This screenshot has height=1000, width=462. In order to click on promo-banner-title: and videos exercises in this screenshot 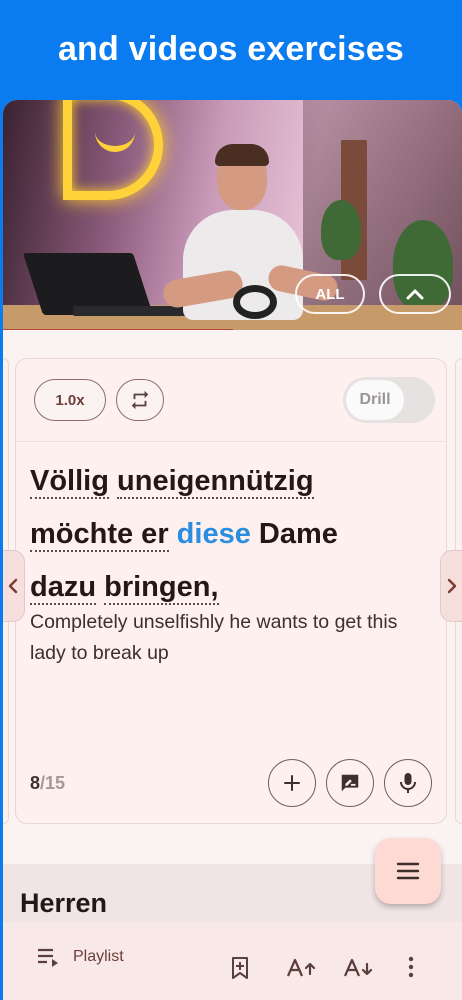, I will do `click(231, 50)`.